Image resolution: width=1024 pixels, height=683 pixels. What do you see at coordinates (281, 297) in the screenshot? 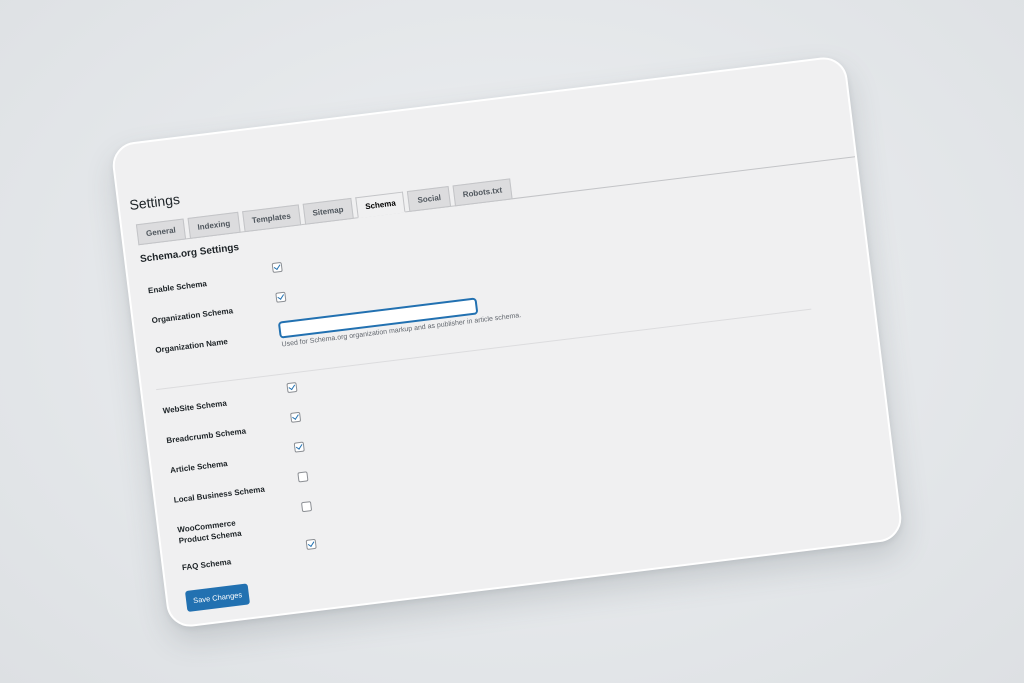
I see `organization-schema-checkbox` at bounding box center [281, 297].